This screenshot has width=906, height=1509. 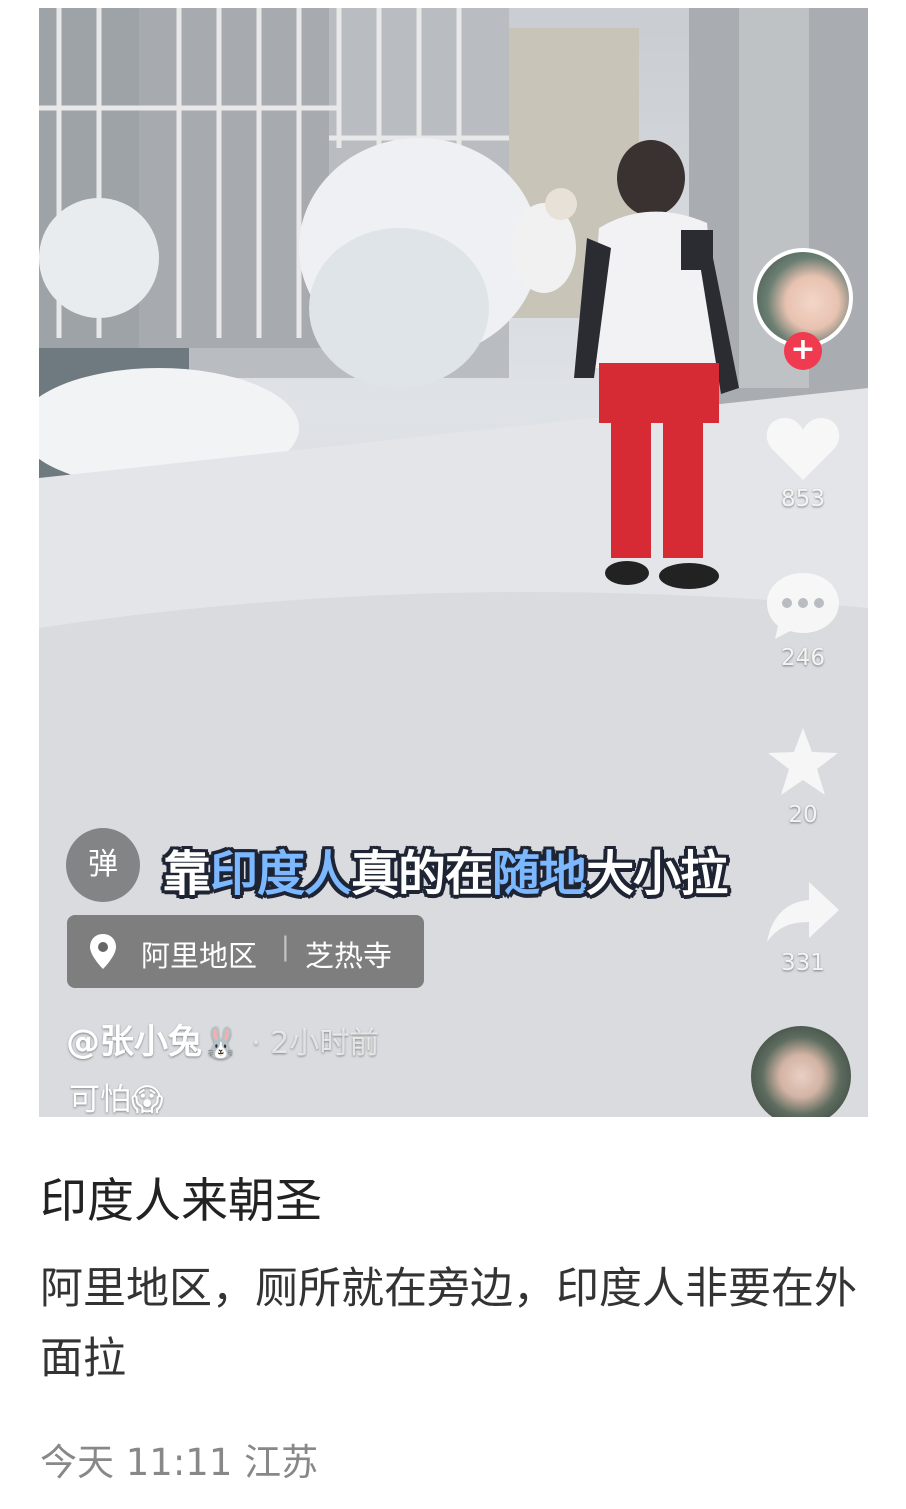 What do you see at coordinates (199, 956) in the screenshot?
I see `location-region: 阿里地区` at bounding box center [199, 956].